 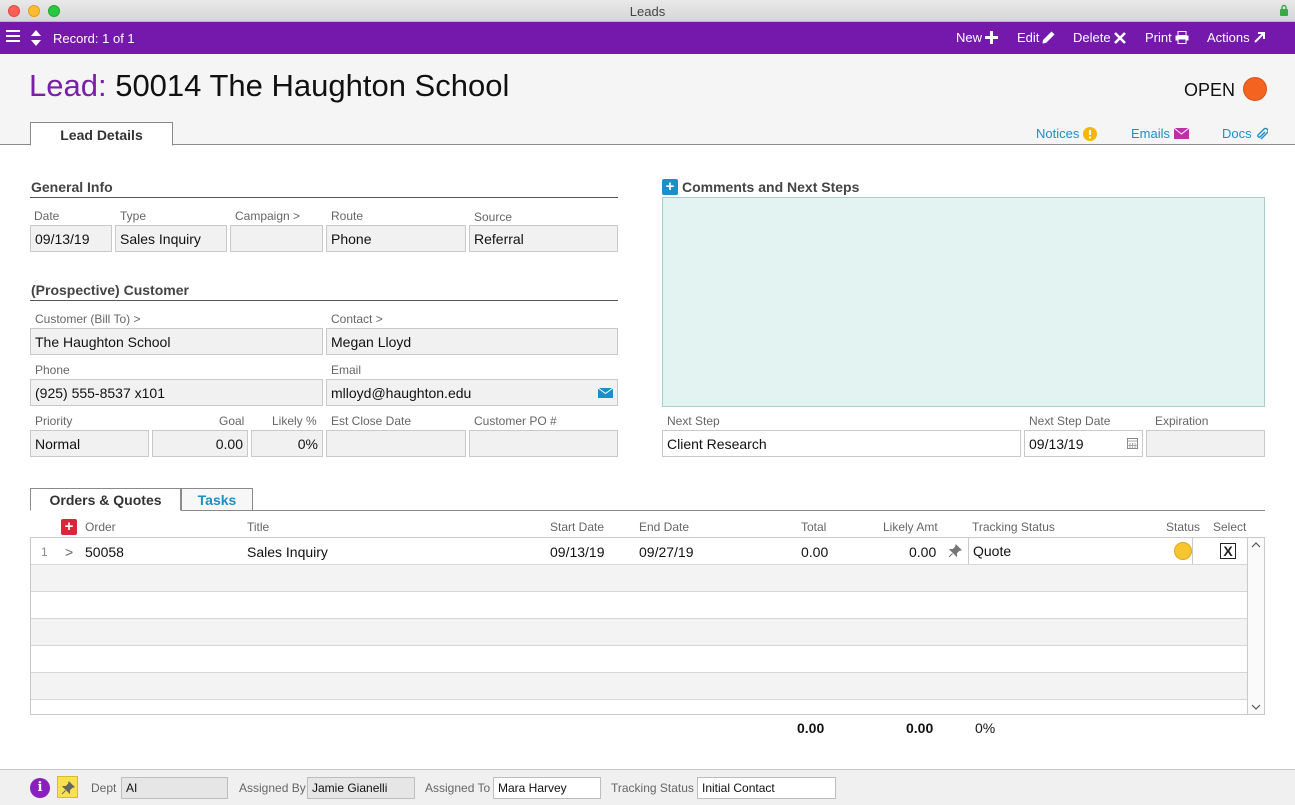 What do you see at coordinates (272, 788) in the screenshot?
I see `assigned-by-label: Assigned By` at bounding box center [272, 788].